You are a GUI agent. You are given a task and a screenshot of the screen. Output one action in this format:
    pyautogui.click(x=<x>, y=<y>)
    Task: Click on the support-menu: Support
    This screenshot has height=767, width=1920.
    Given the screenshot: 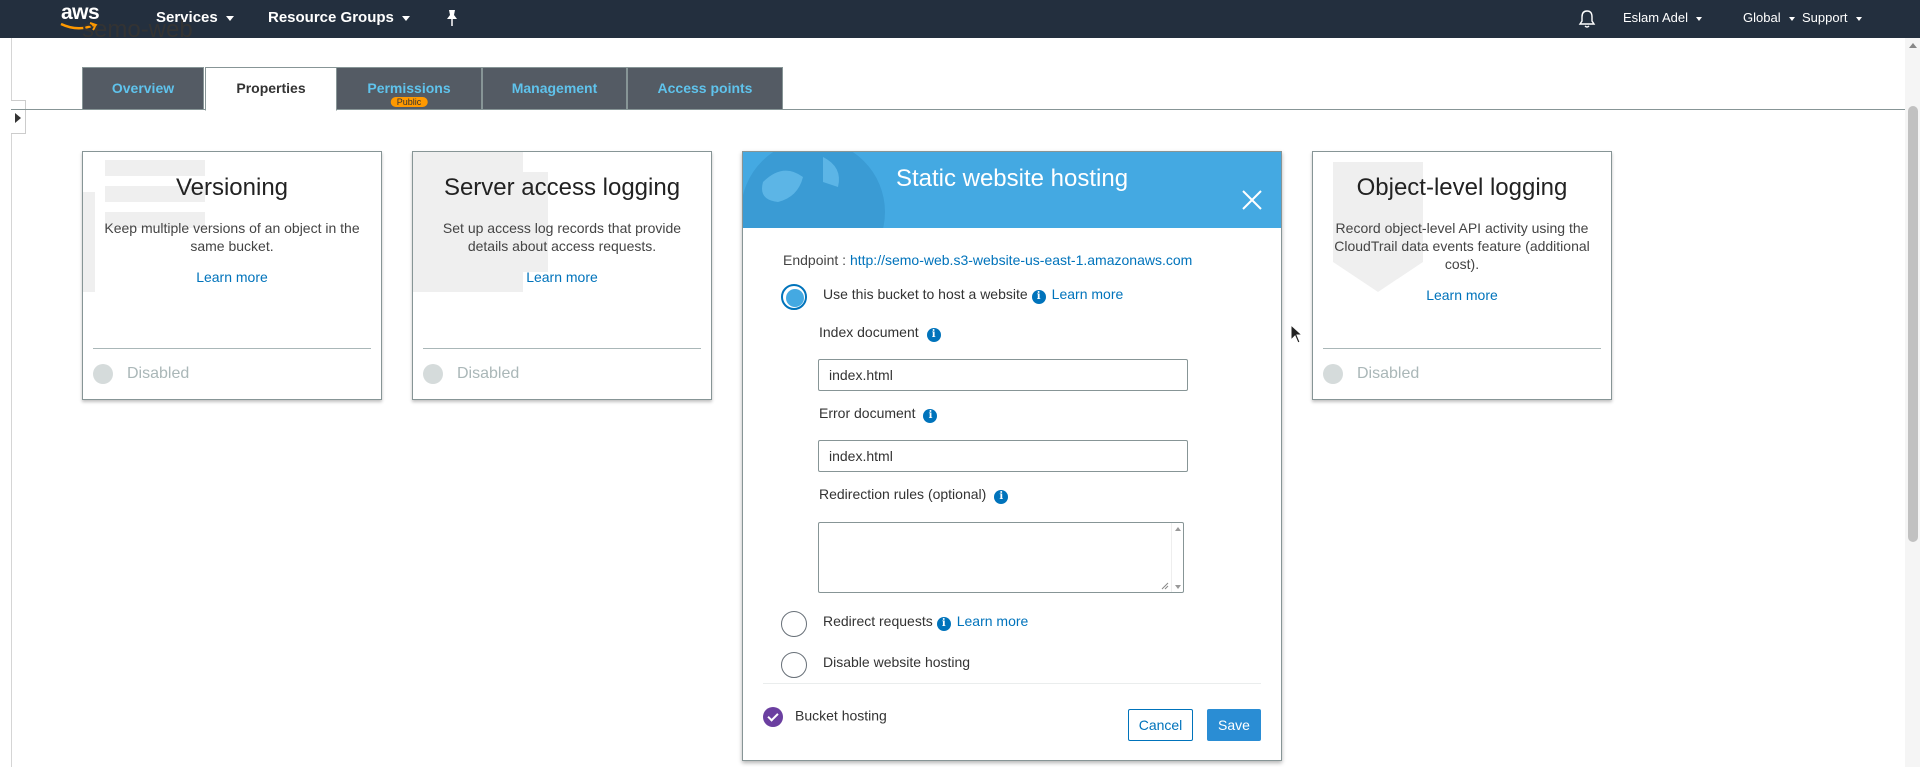 What is the action you would take?
    pyautogui.click(x=1832, y=19)
    